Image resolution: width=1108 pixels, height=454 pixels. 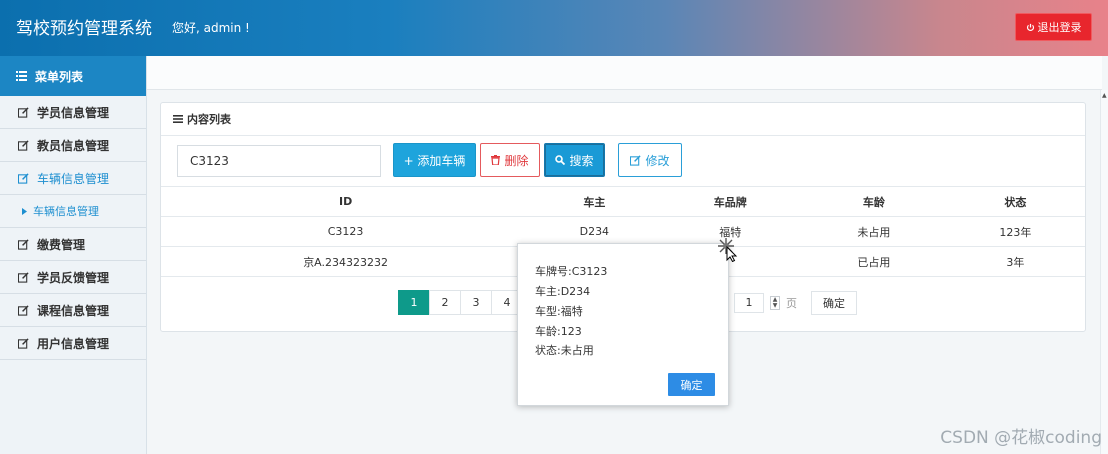 I want to click on logout-label: 退出登录, so click(x=1059, y=27).